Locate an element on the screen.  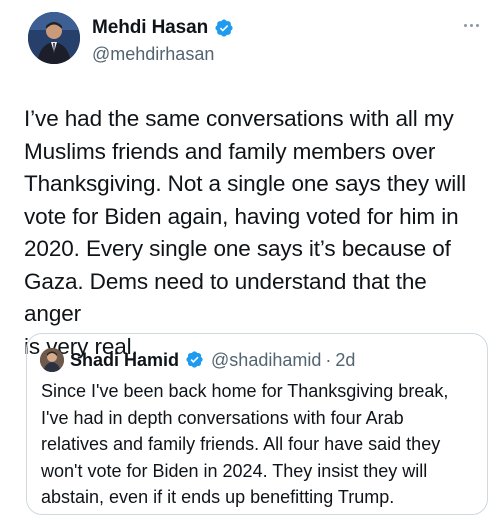
author-avatar is located at coordinates (54, 38).